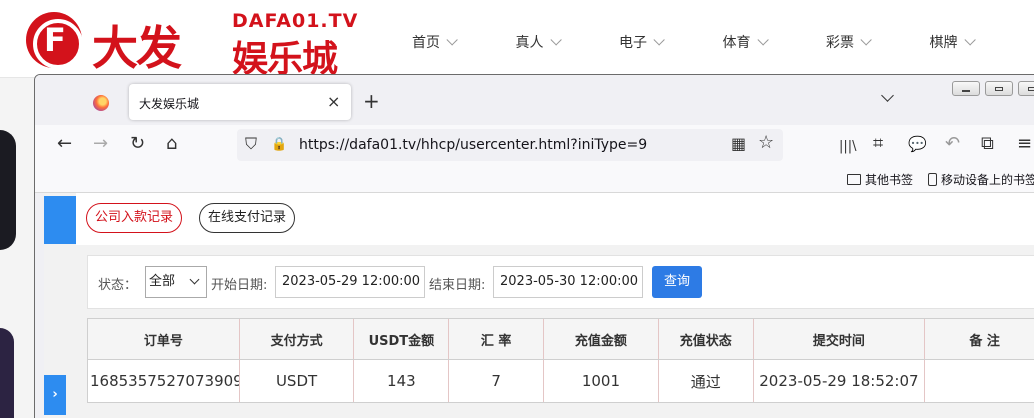 Image resolution: width=1034 pixels, height=418 pixels. What do you see at coordinates (297, 381) in the screenshot?
I see `payment-method-cell: USDT` at bounding box center [297, 381].